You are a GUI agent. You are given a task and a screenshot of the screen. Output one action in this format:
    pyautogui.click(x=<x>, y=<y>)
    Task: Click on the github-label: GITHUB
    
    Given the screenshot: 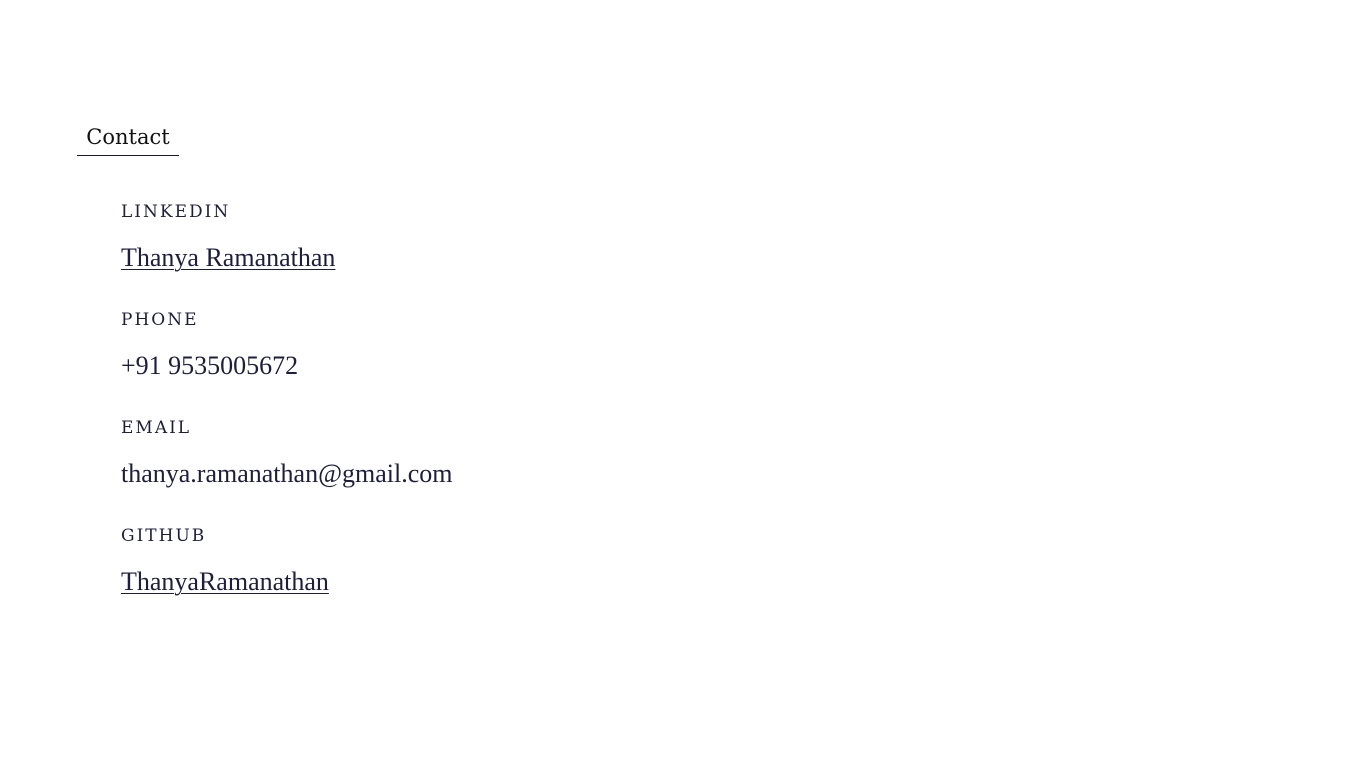 What is the action you would take?
    pyautogui.click(x=164, y=536)
    